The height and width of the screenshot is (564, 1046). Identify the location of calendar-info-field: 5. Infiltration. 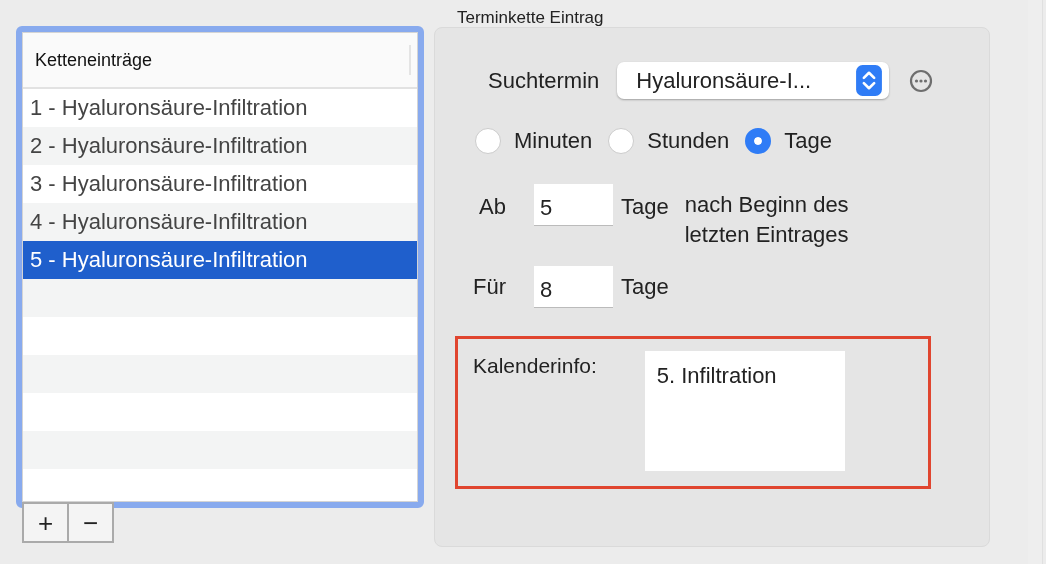
(744, 411).